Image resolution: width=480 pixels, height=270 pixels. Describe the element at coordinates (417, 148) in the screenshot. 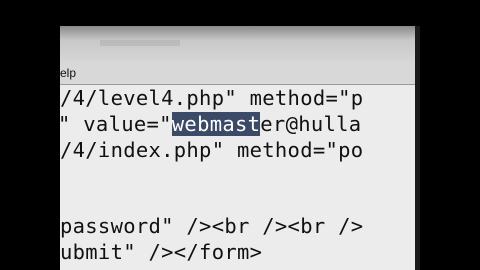

I see `window-edge-shadow` at that location.